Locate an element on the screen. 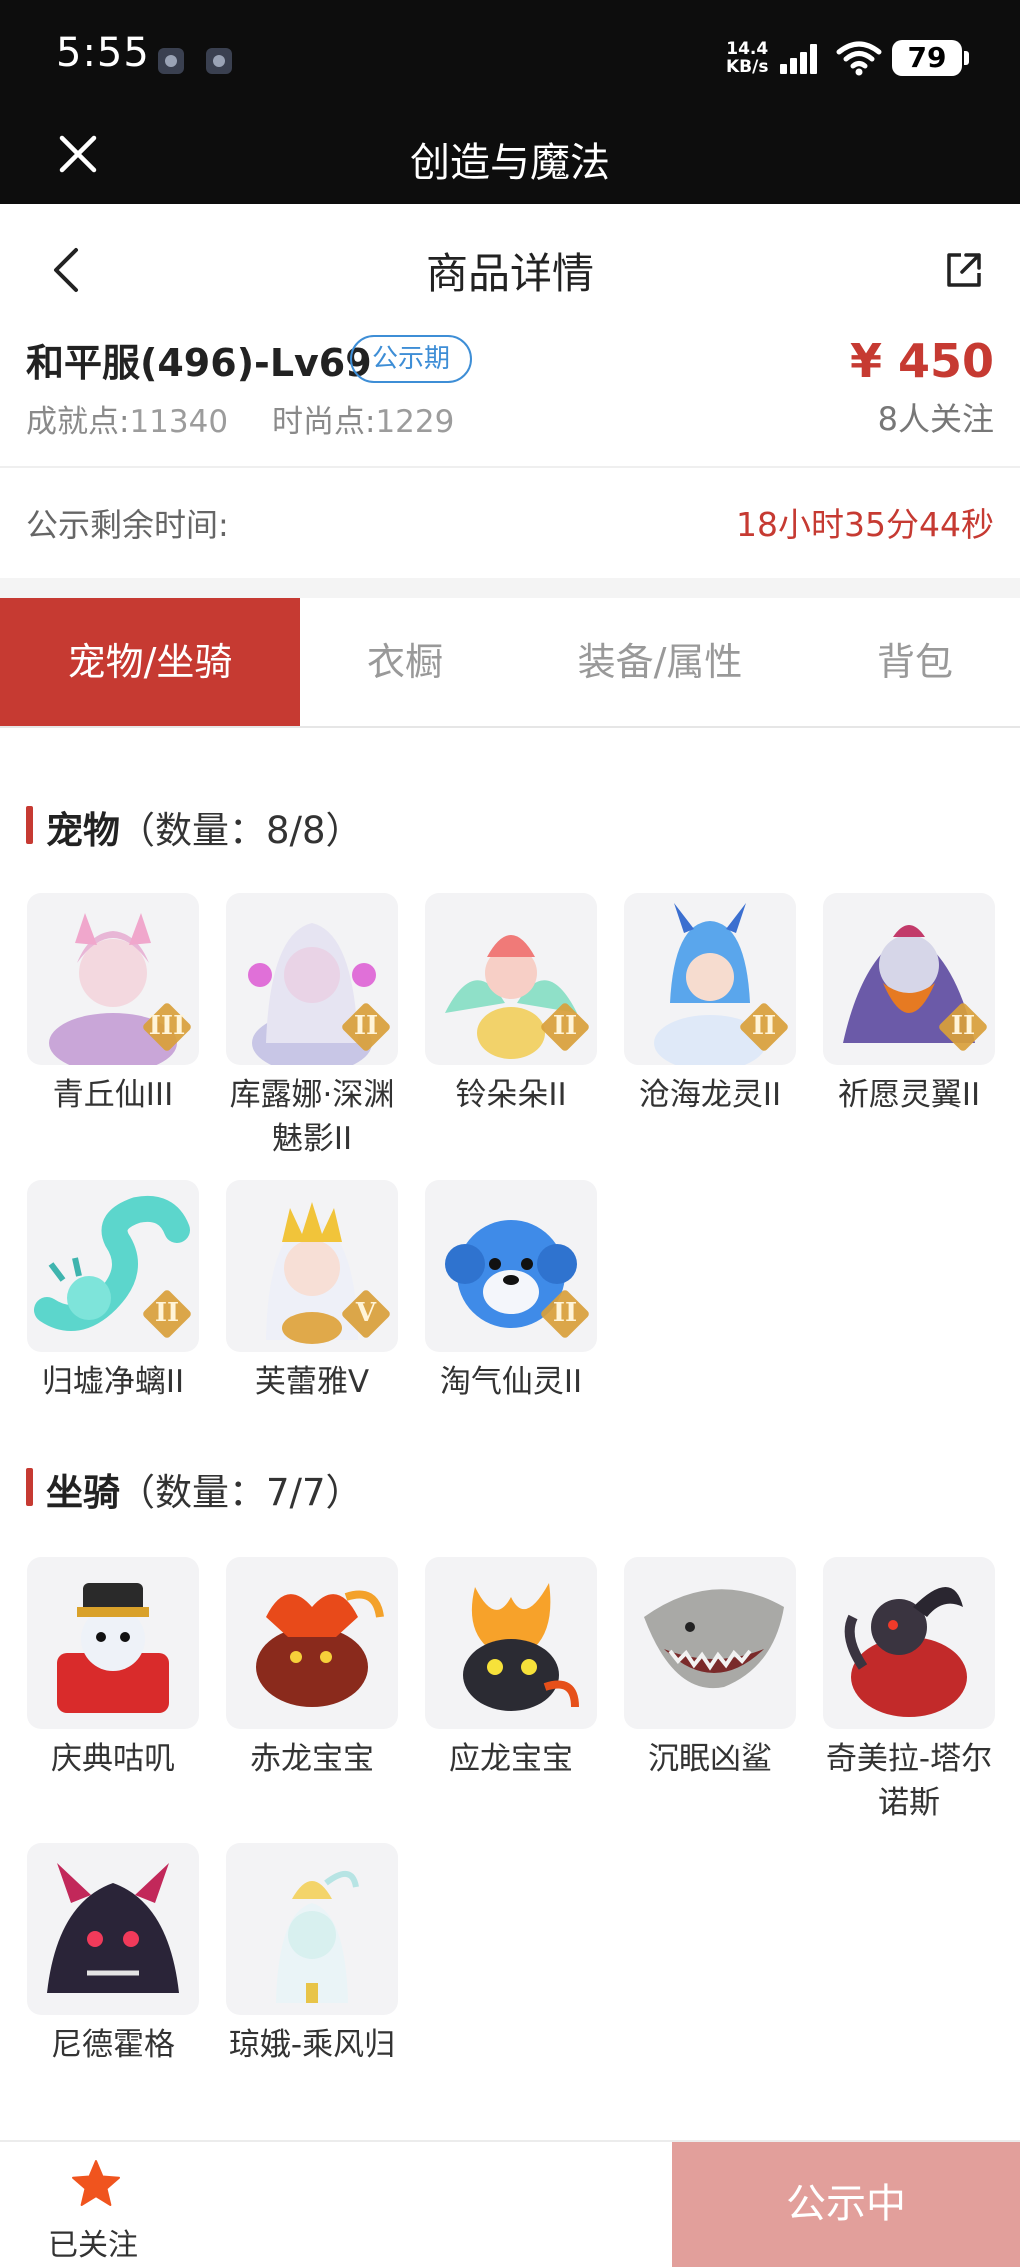  mount-name: 应龙宝宝 is located at coordinates (511, 1759).